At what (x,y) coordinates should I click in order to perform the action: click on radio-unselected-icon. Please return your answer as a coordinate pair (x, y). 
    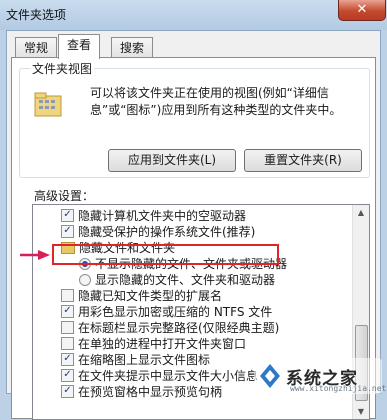
    Looking at the image, I should click on (85, 279).